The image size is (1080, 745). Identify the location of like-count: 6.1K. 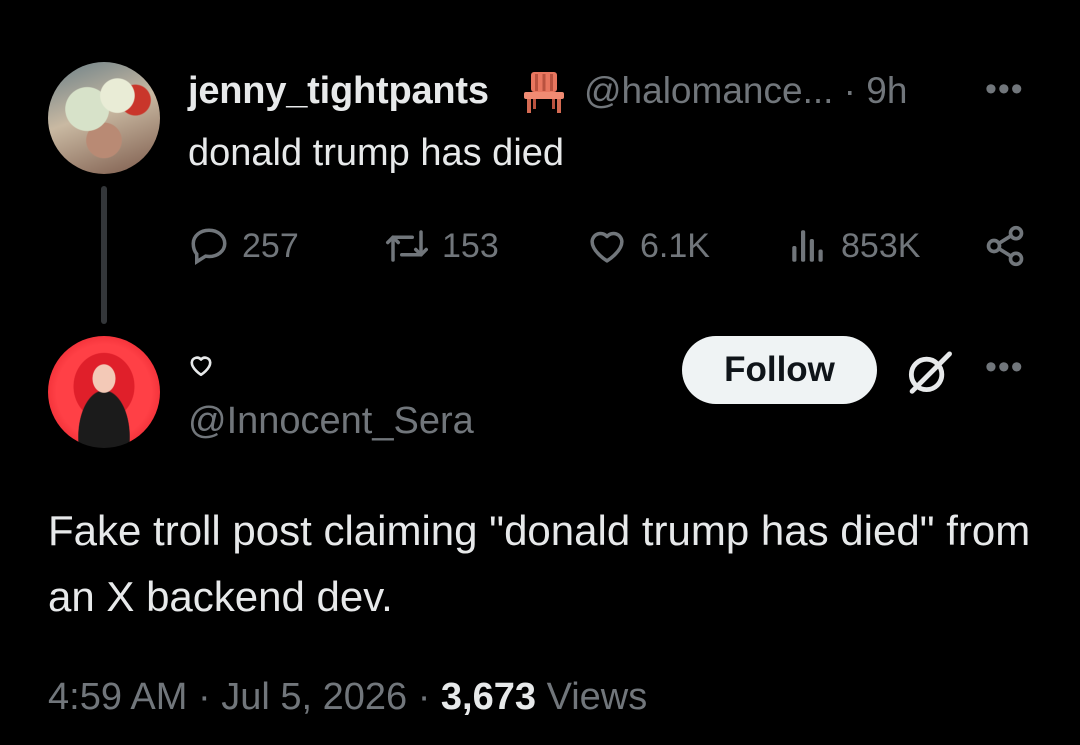
(675, 245).